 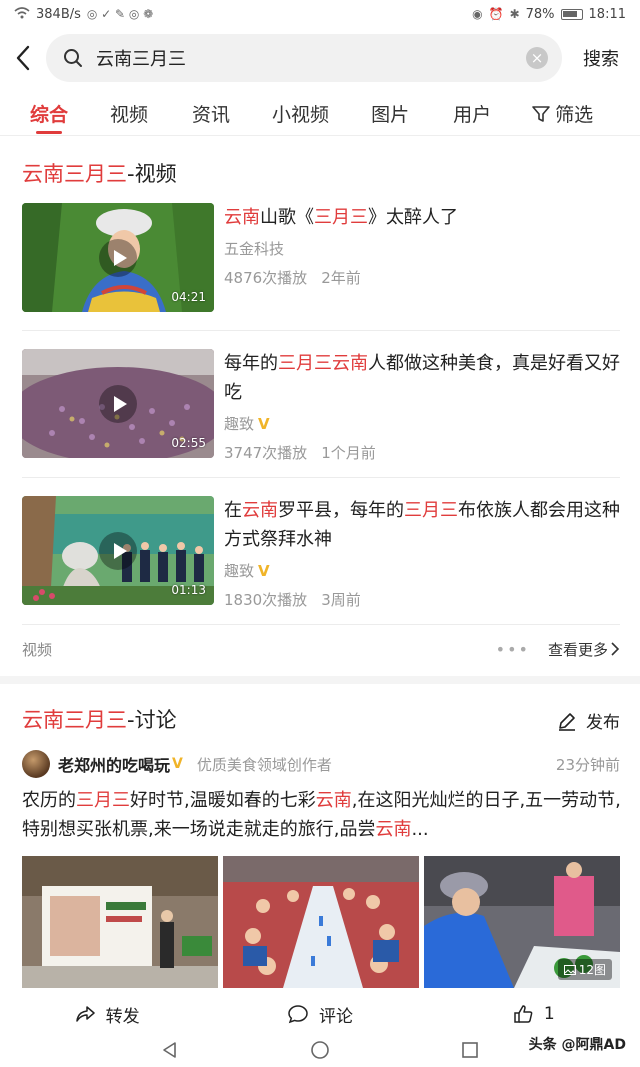 I want to click on post-author-row: 老郑州的吃喝玩 V 优质美食领域创作者 23分钟前, so click(x=321, y=764).